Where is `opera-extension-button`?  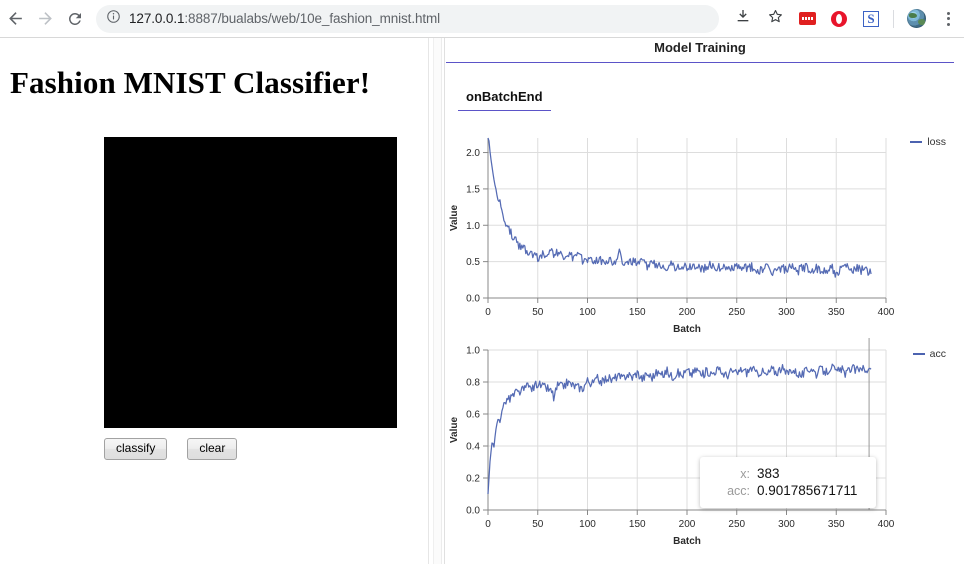 opera-extension-button is located at coordinates (839, 19).